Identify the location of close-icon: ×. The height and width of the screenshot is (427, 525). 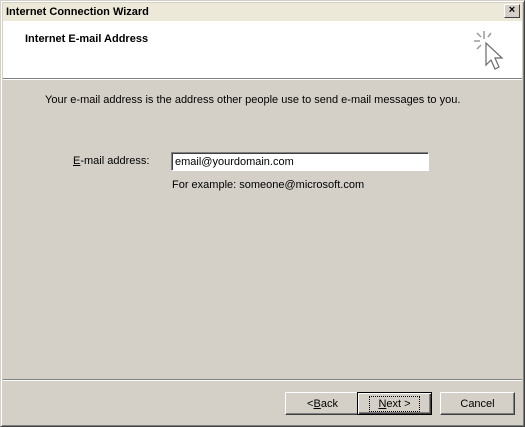
(512, 10).